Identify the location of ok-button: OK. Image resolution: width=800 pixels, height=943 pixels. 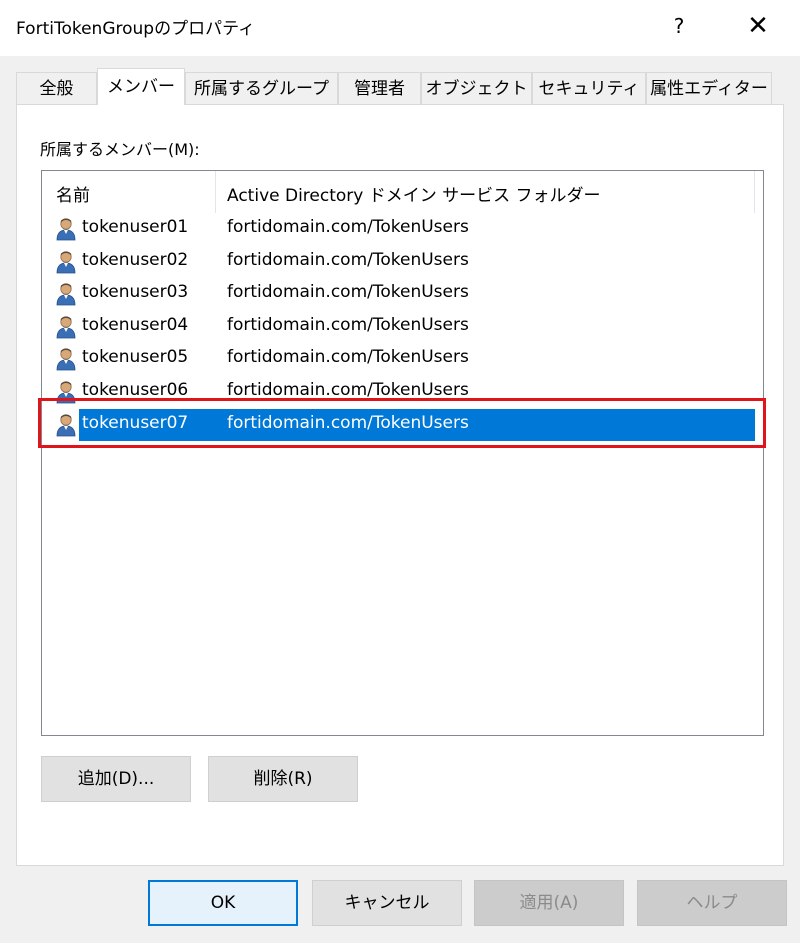
(223, 903).